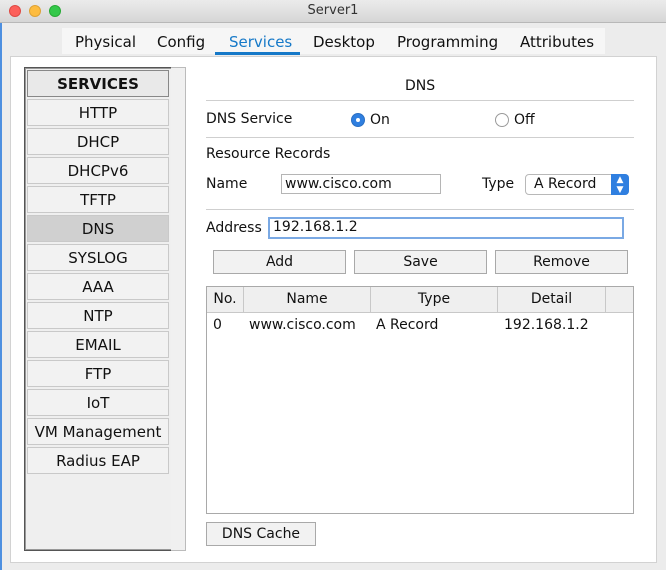  What do you see at coordinates (420, 262) in the screenshot?
I see `save-button: Save` at bounding box center [420, 262].